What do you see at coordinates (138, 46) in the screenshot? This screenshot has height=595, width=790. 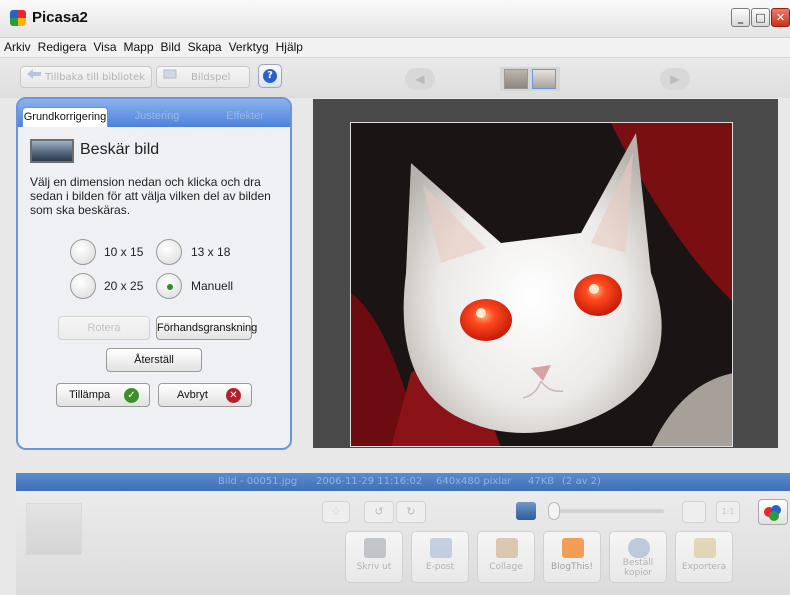 I see `menu-mapp: Mapp` at bounding box center [138, 46].